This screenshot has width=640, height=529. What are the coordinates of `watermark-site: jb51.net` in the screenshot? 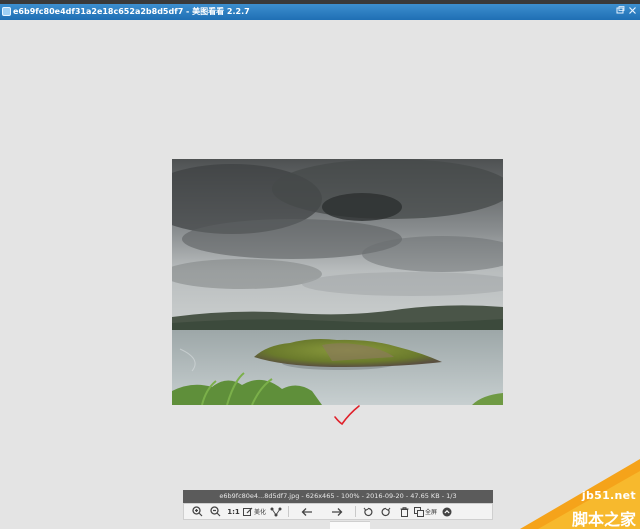 It's located at (608, 495).